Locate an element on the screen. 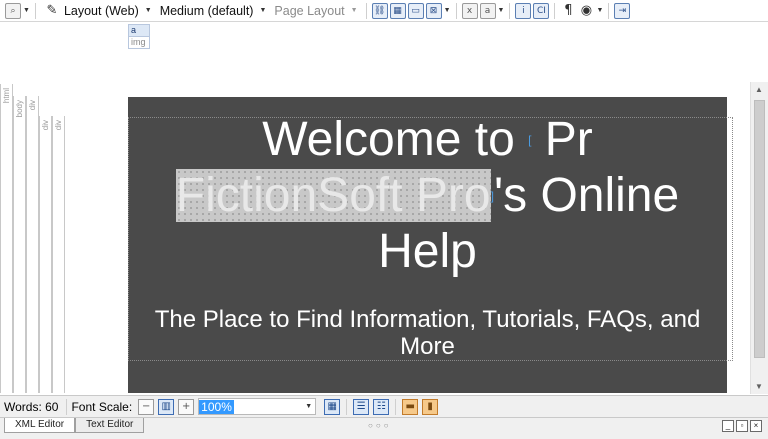 The height and width of the screenshot is (439, 768). vertical-scrollbar: ▲ ▼ is located at coordinates (759, 238).